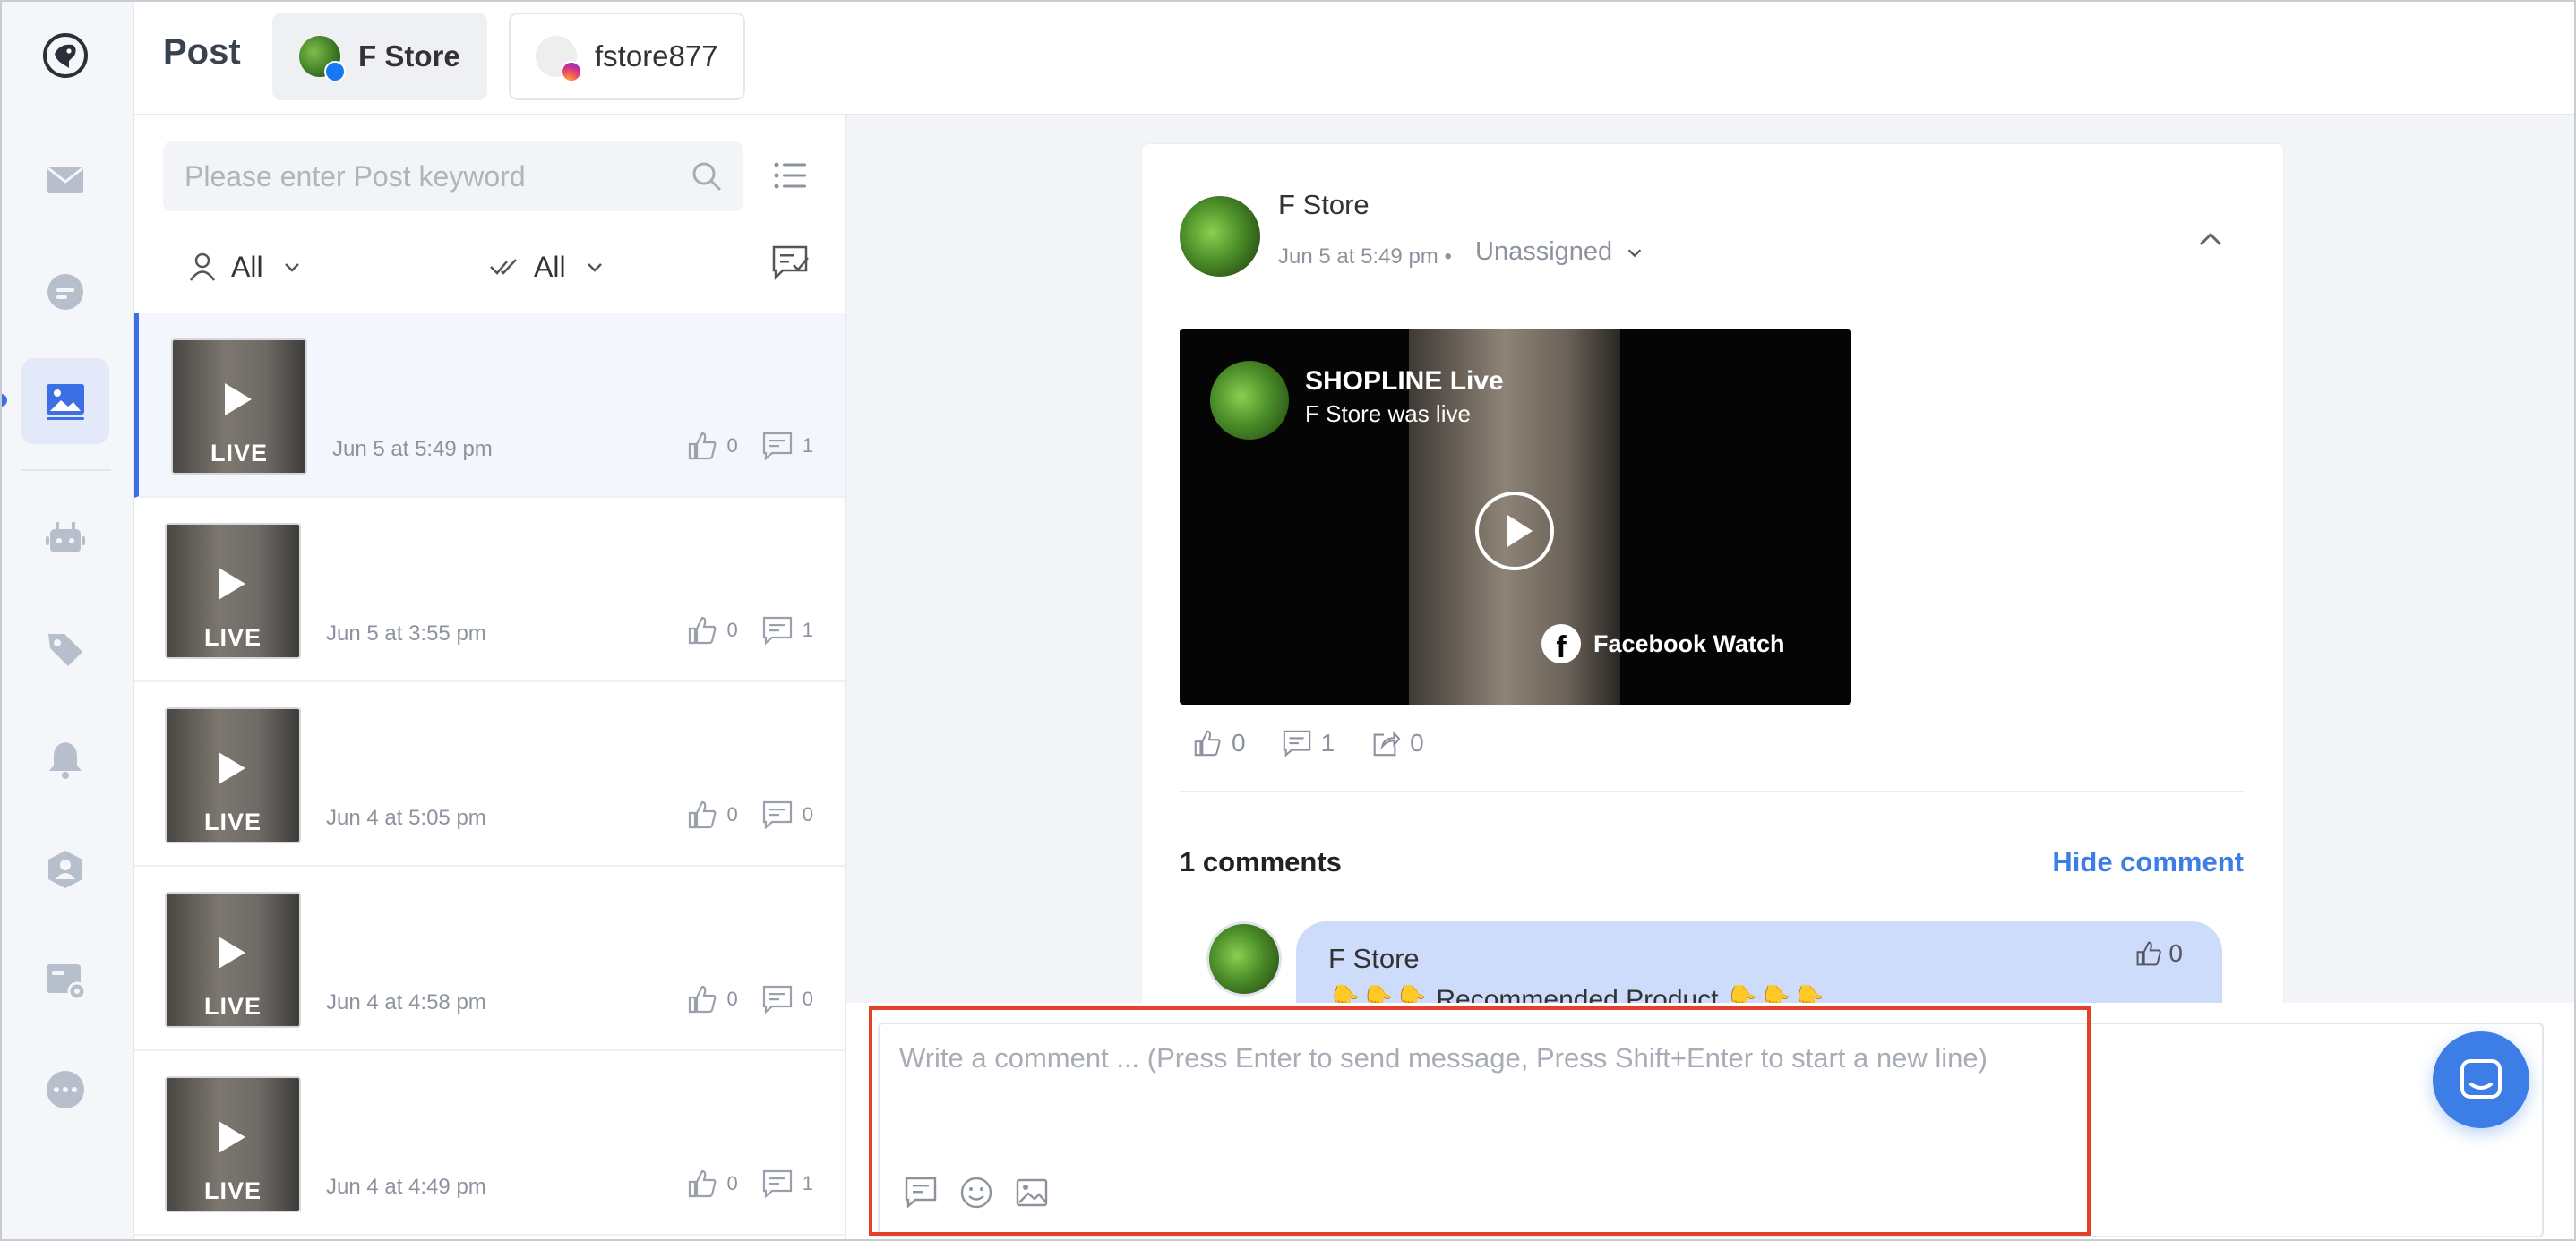 Image resolution: width=2576 pixels, height=1241 pixels. What do you see at coordinates (1514, 531) in the screenshot?
I see `play-button` at bounding box center [1514, 531].